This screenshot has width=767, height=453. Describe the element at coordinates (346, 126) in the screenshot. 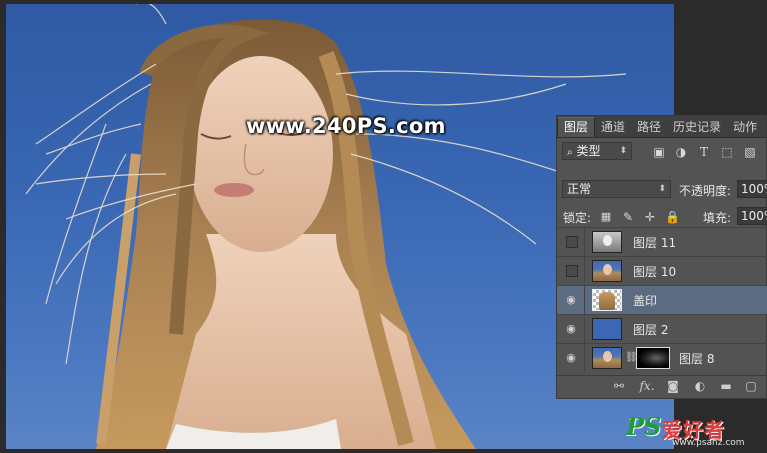

I see `watermark-text: www.240PS.com` at that location.